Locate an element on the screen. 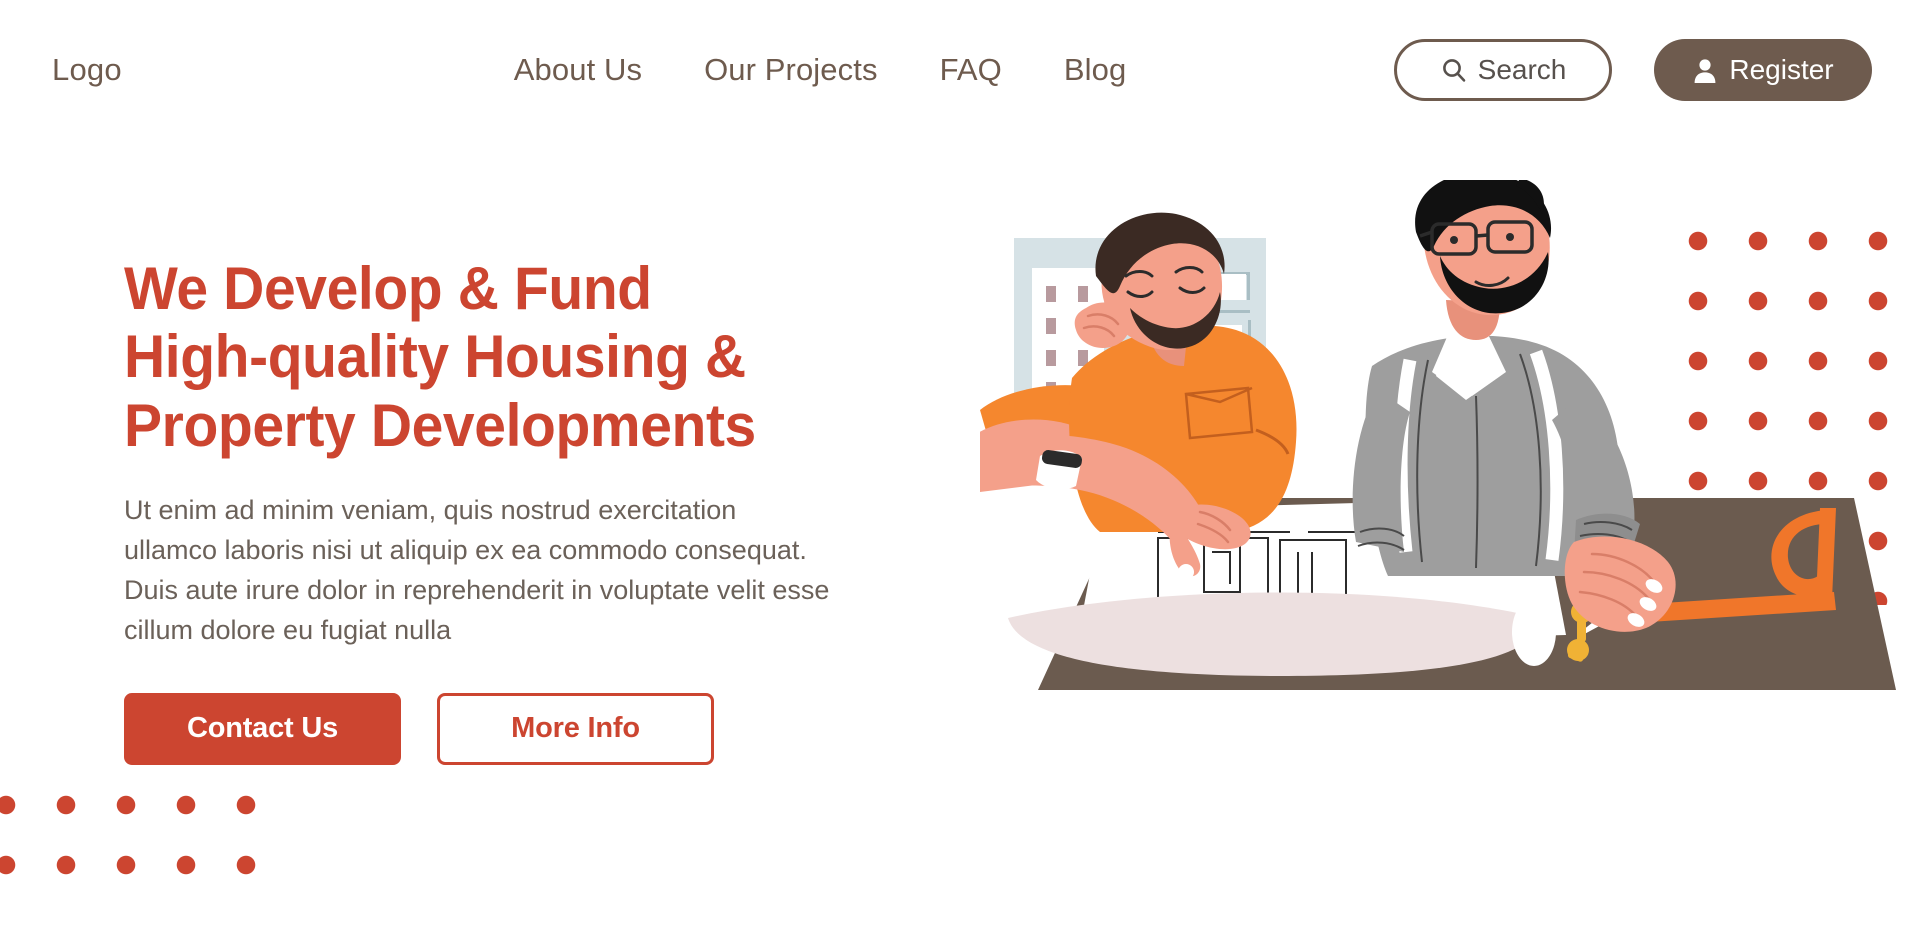 The width and height of the screenshot is (1920, 931). more-info-button: More Info is located at coordinates (575, 728).